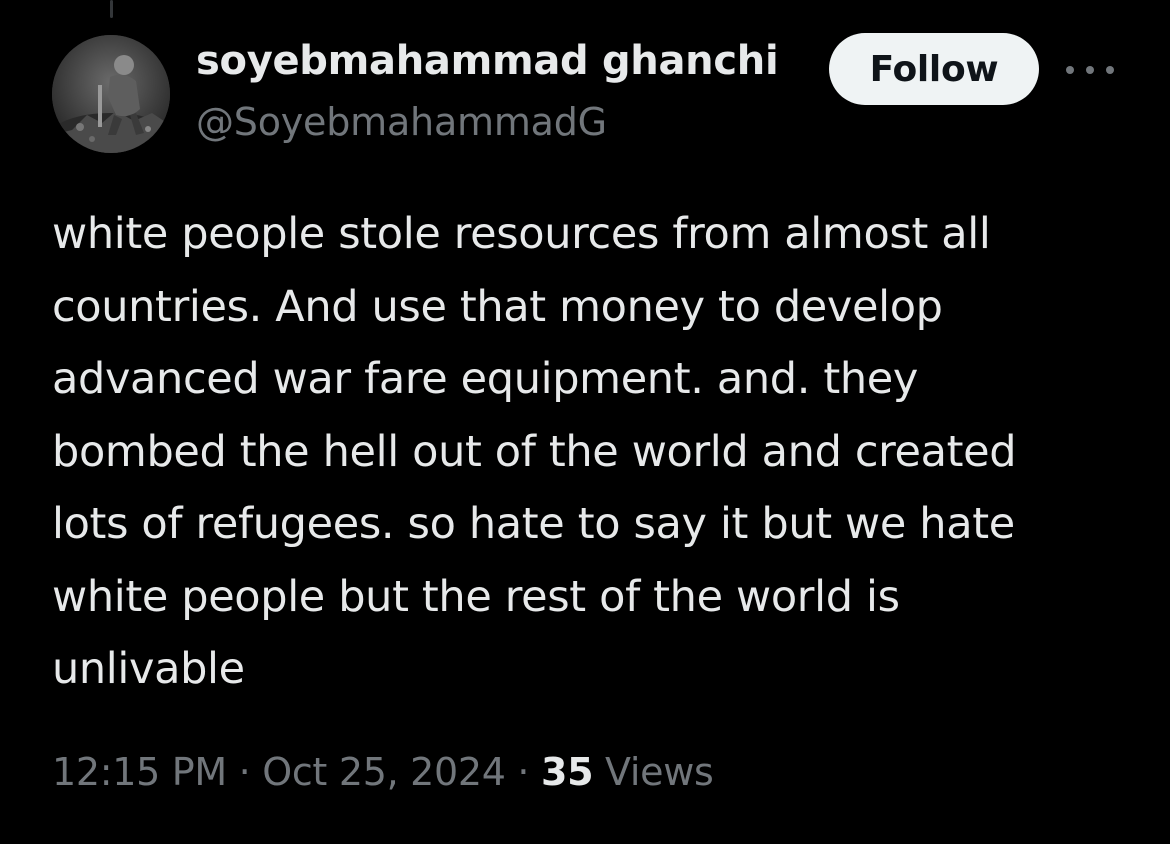 Image resolution: width=1170 pixels, height=844 pixels. I want to click on avatar, so click(111, 94).